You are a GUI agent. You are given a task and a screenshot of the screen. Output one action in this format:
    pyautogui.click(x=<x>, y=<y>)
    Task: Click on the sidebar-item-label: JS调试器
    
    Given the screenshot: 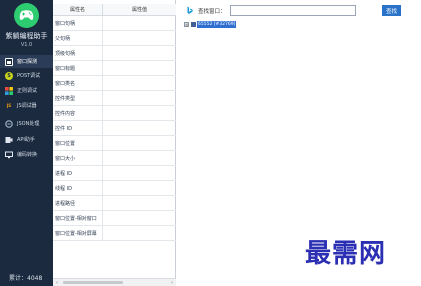 What is the action you would take?
    pyautogui.click(x=27, y=106)
    